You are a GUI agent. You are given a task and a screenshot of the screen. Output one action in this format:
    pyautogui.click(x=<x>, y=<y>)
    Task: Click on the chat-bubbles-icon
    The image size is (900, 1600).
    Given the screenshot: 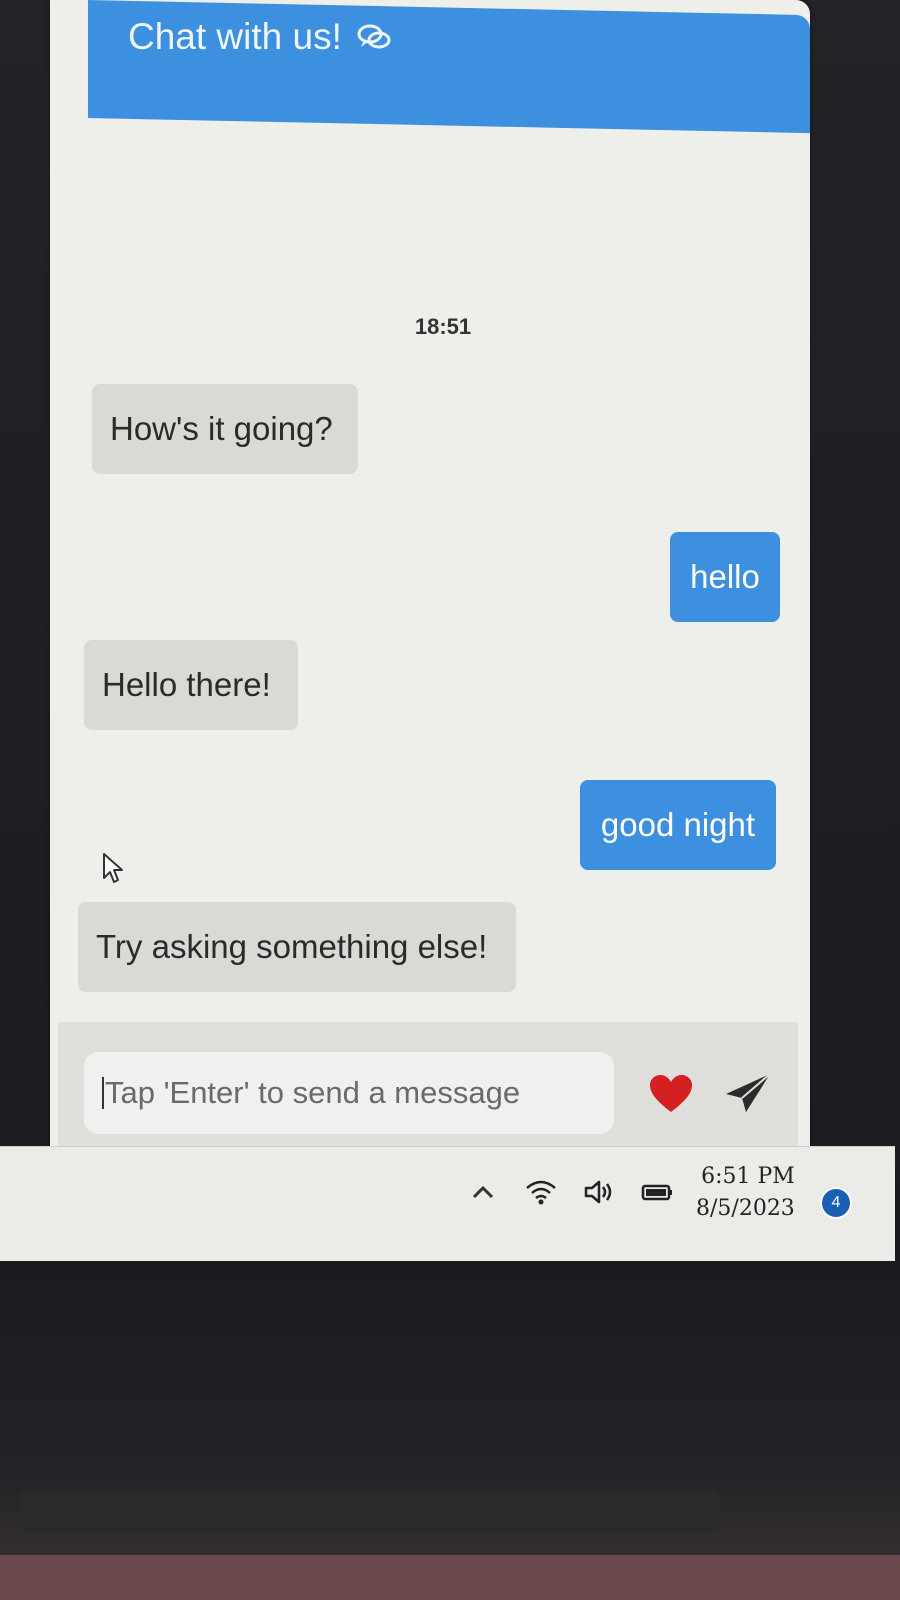 What is the action you would take?
    pyautogui.click(x=374, y=37)
    